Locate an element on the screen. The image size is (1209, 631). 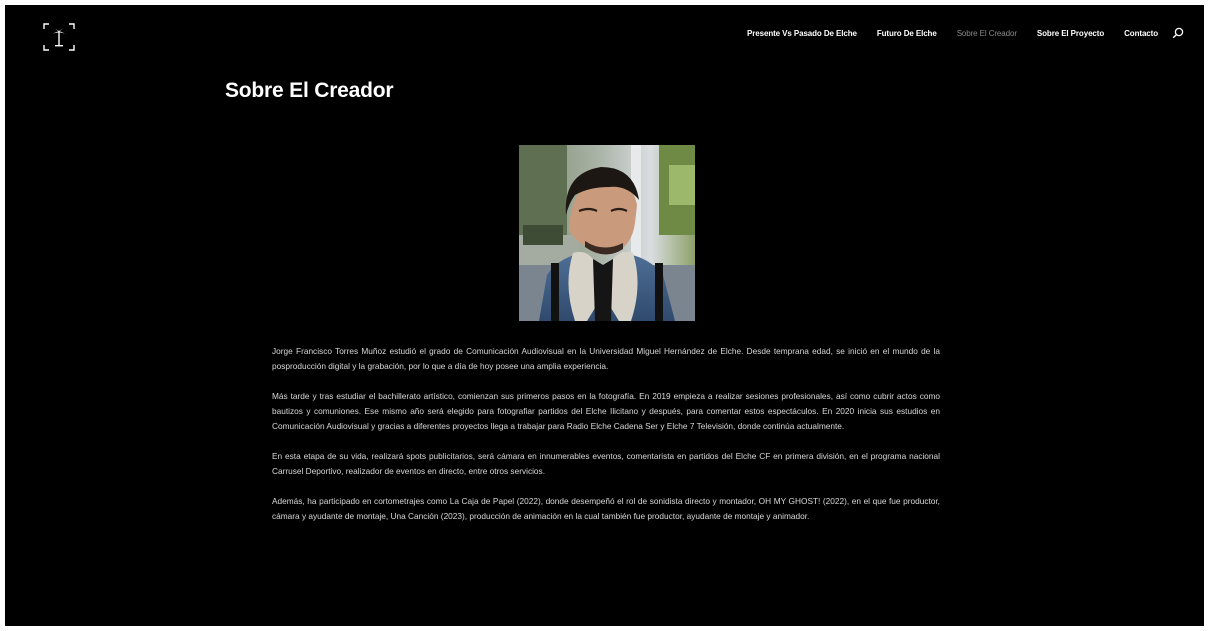
search-icon is located at coordinates (1178, 33).